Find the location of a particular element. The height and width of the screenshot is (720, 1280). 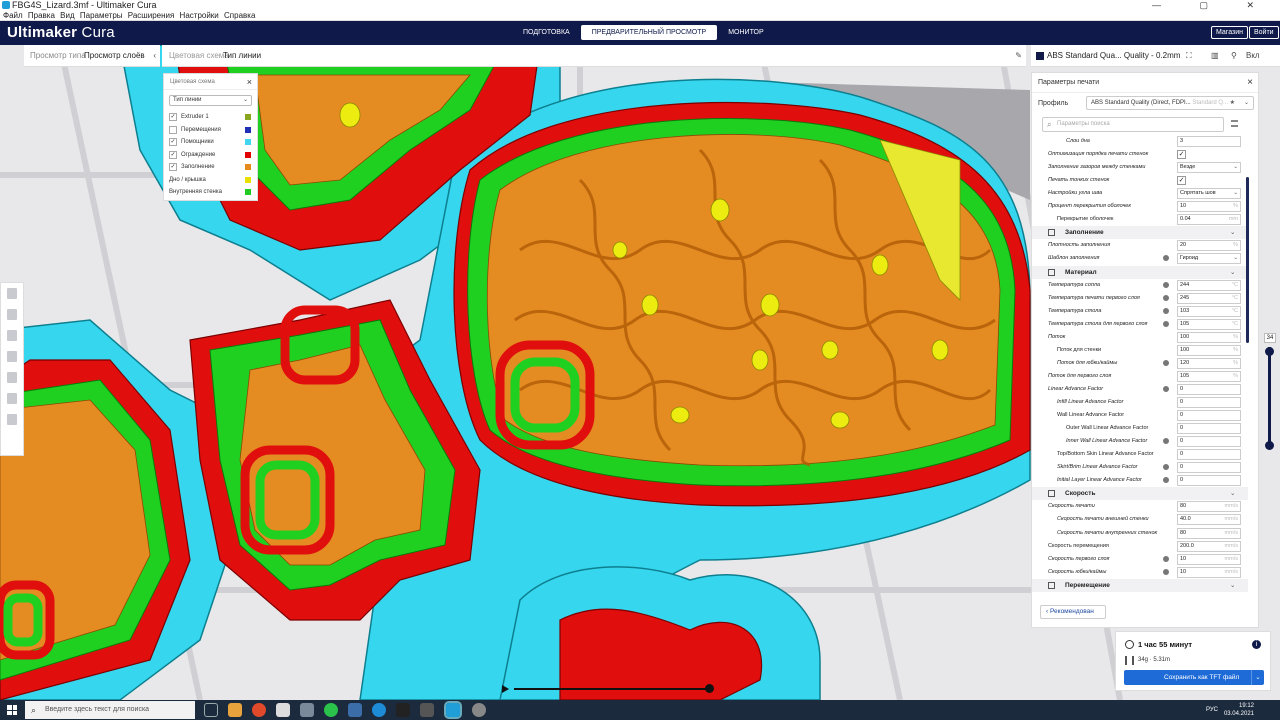

close-icon: × is located at coordinates (1250, 83).